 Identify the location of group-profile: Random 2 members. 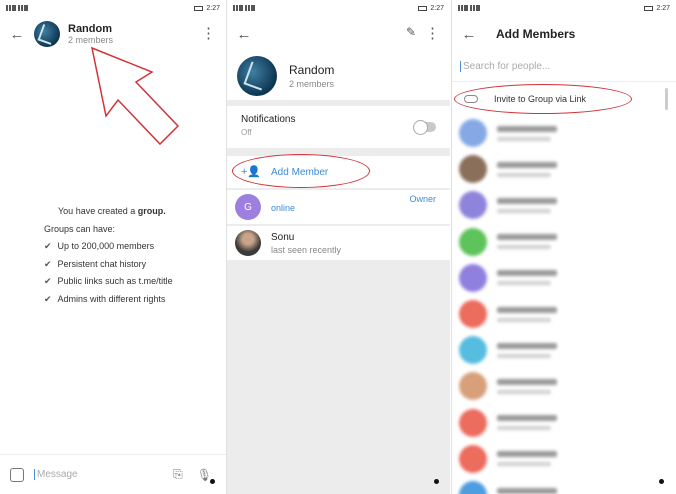
(338, 76).